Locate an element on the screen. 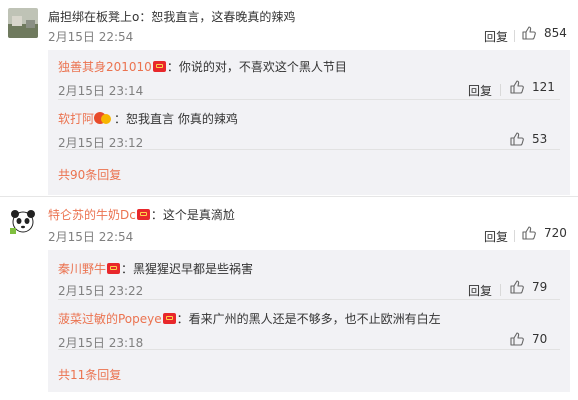  comment-username: 扁担绑在板凳上o is located at coordinates (93, 17).